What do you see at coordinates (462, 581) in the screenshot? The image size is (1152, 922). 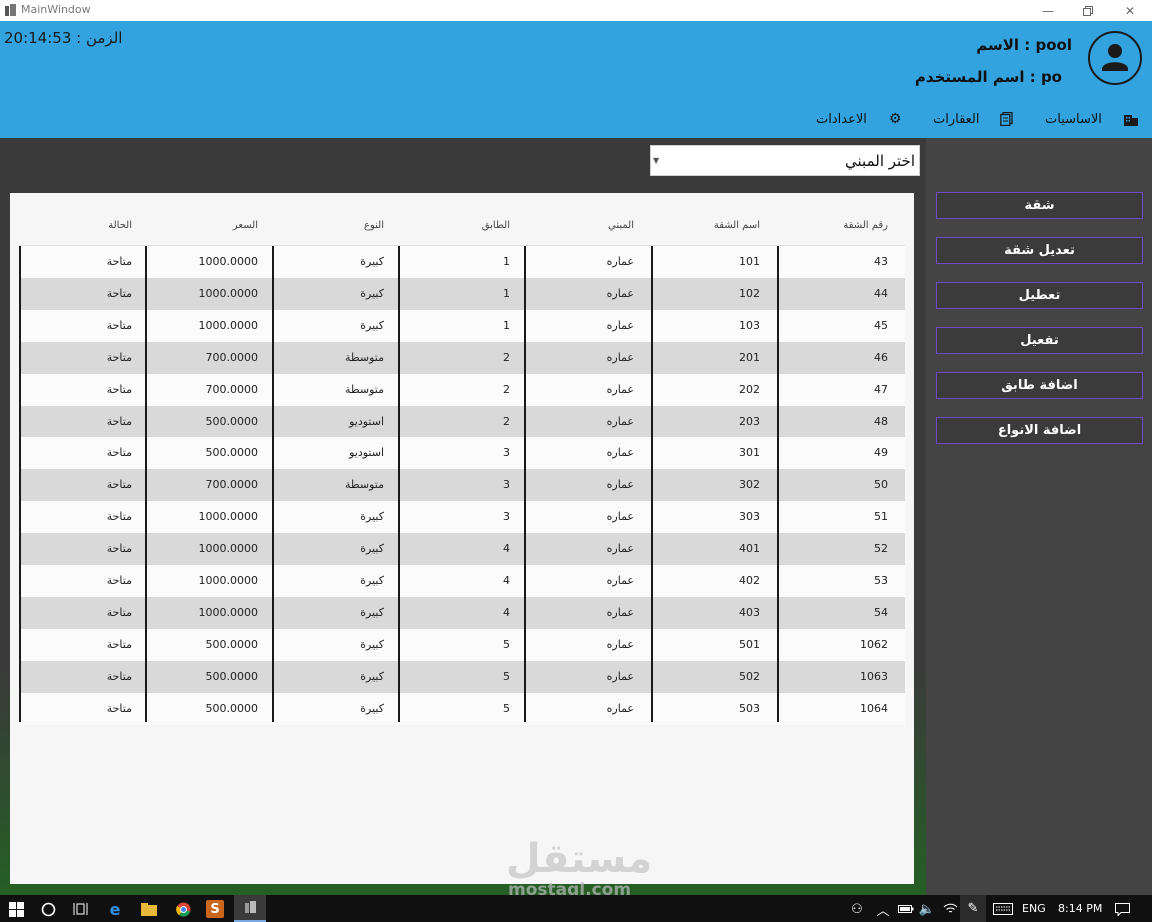 I see `table-row: 53 402 عماره 4 كبيرة 1000.0000 متاحة` at bounding box center [462, 581].